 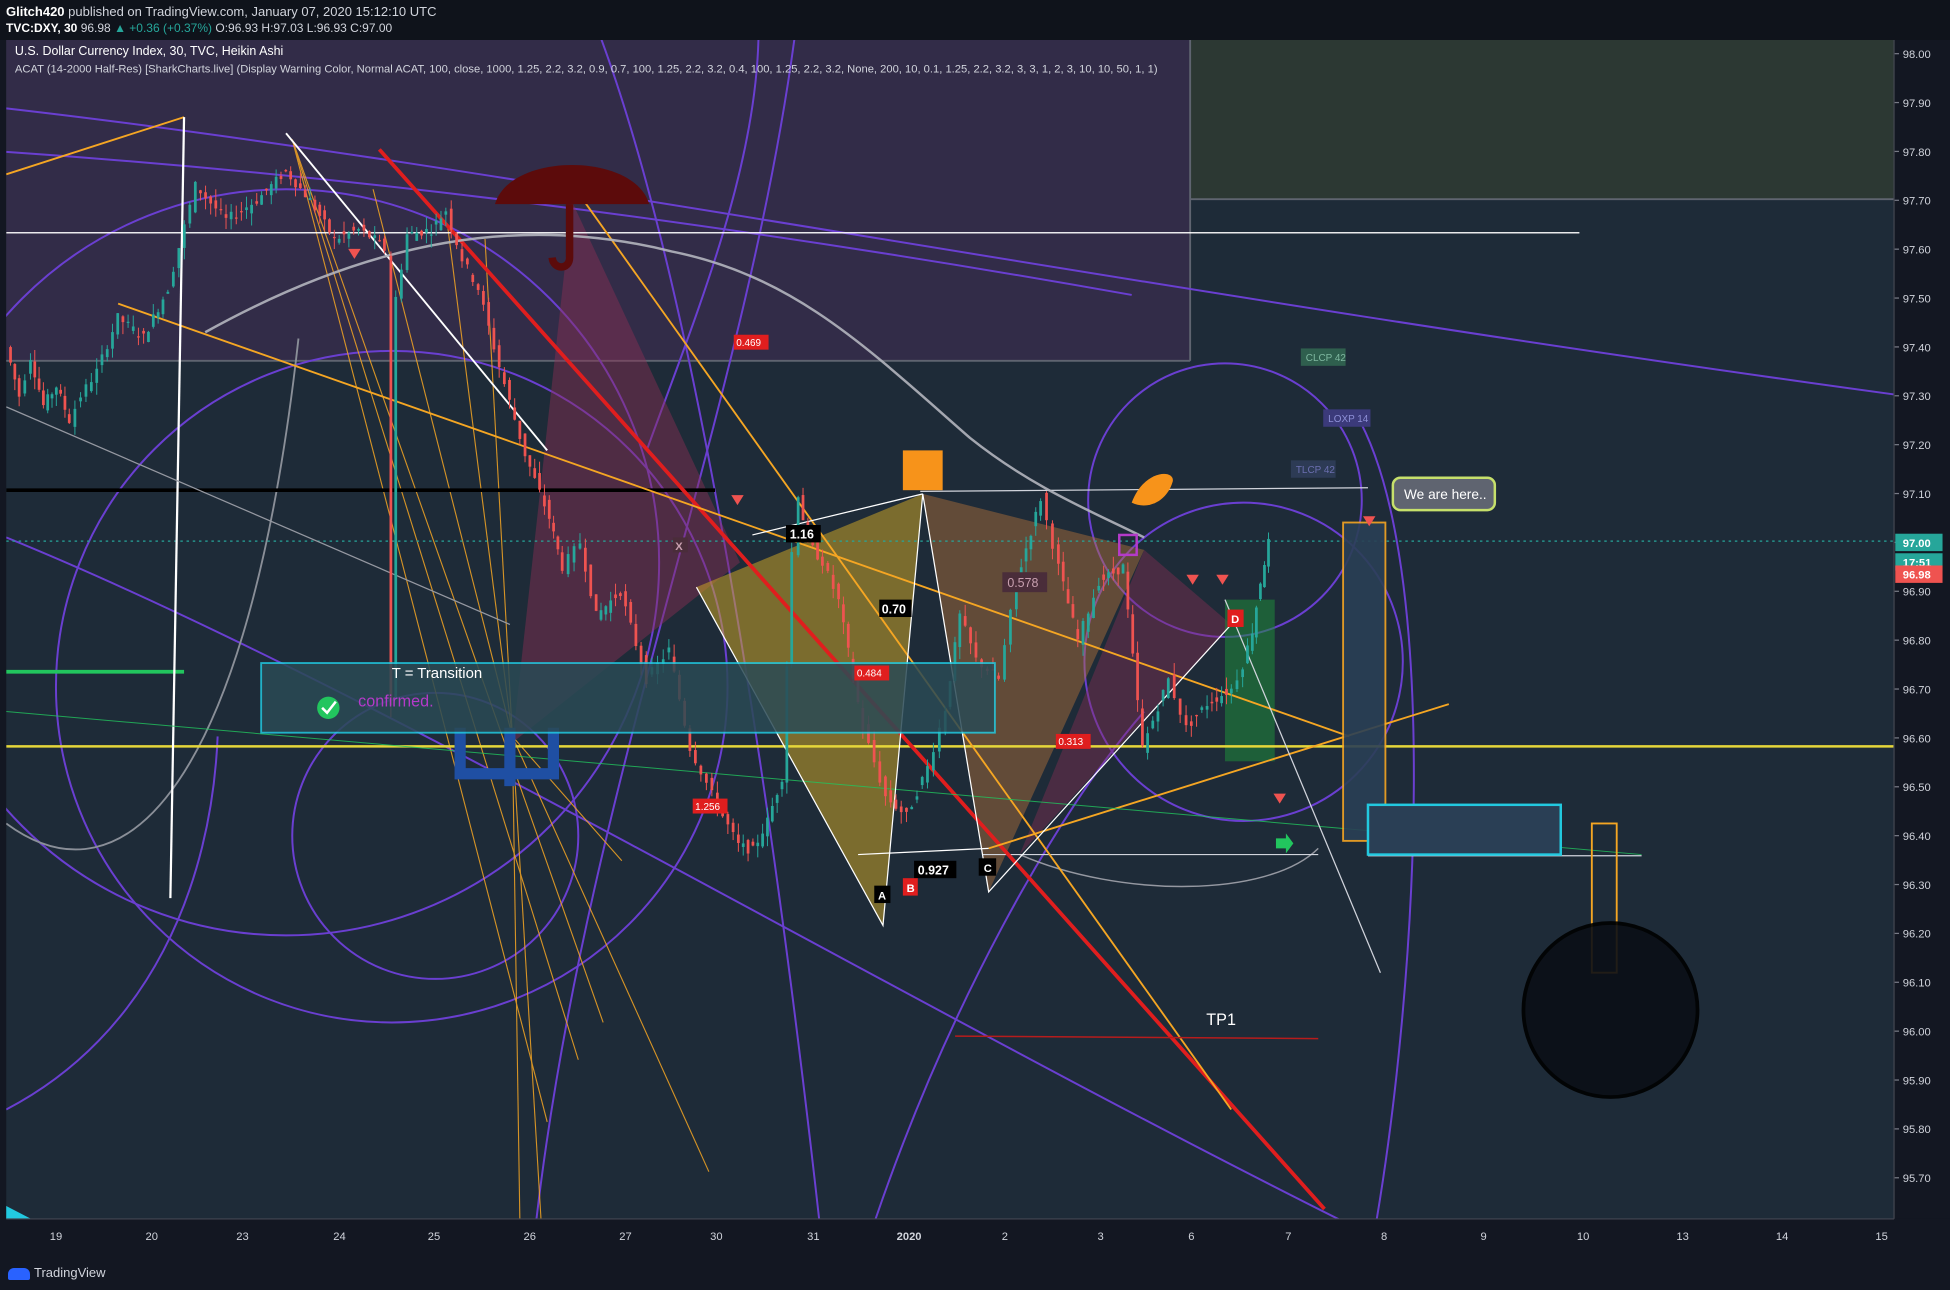 I want to click on price-tick-label: 96.80, so click(x=1917, y=642).